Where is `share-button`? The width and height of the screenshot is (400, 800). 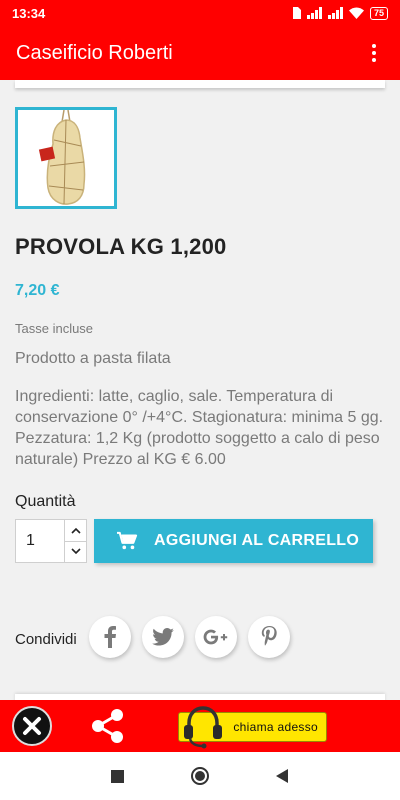 share-button is located at coordinates (108, 726).